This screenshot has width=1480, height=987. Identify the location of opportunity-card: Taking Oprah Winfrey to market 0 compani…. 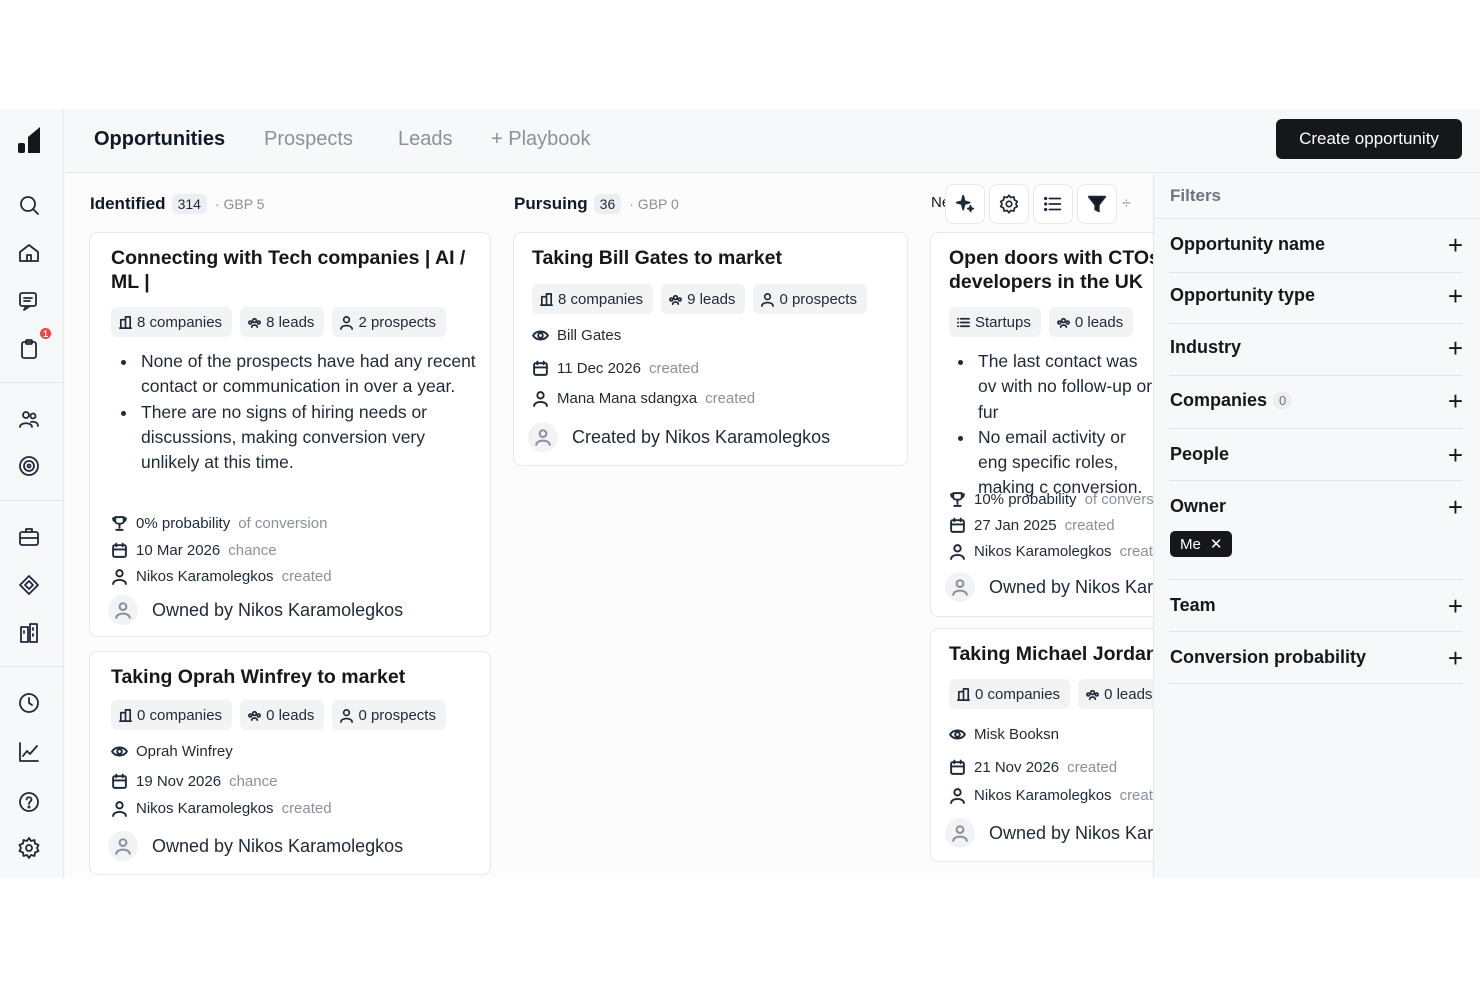
(290, 763).